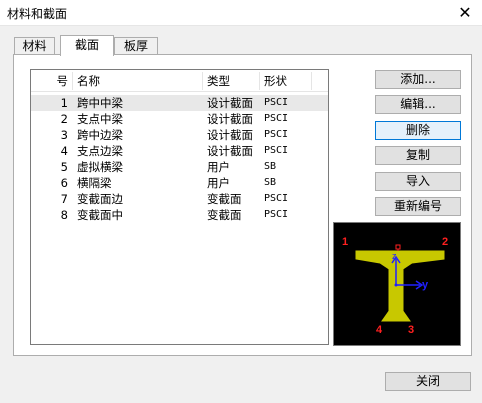 This screenshot has width=482, height=403. I want to click on close-icon: ✕, so click(465, 13).